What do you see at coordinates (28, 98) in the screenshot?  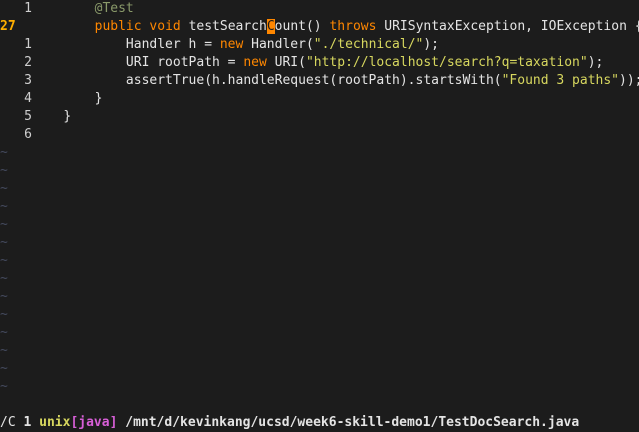 I see `line-number: 4` at bounding box center [28, 98].